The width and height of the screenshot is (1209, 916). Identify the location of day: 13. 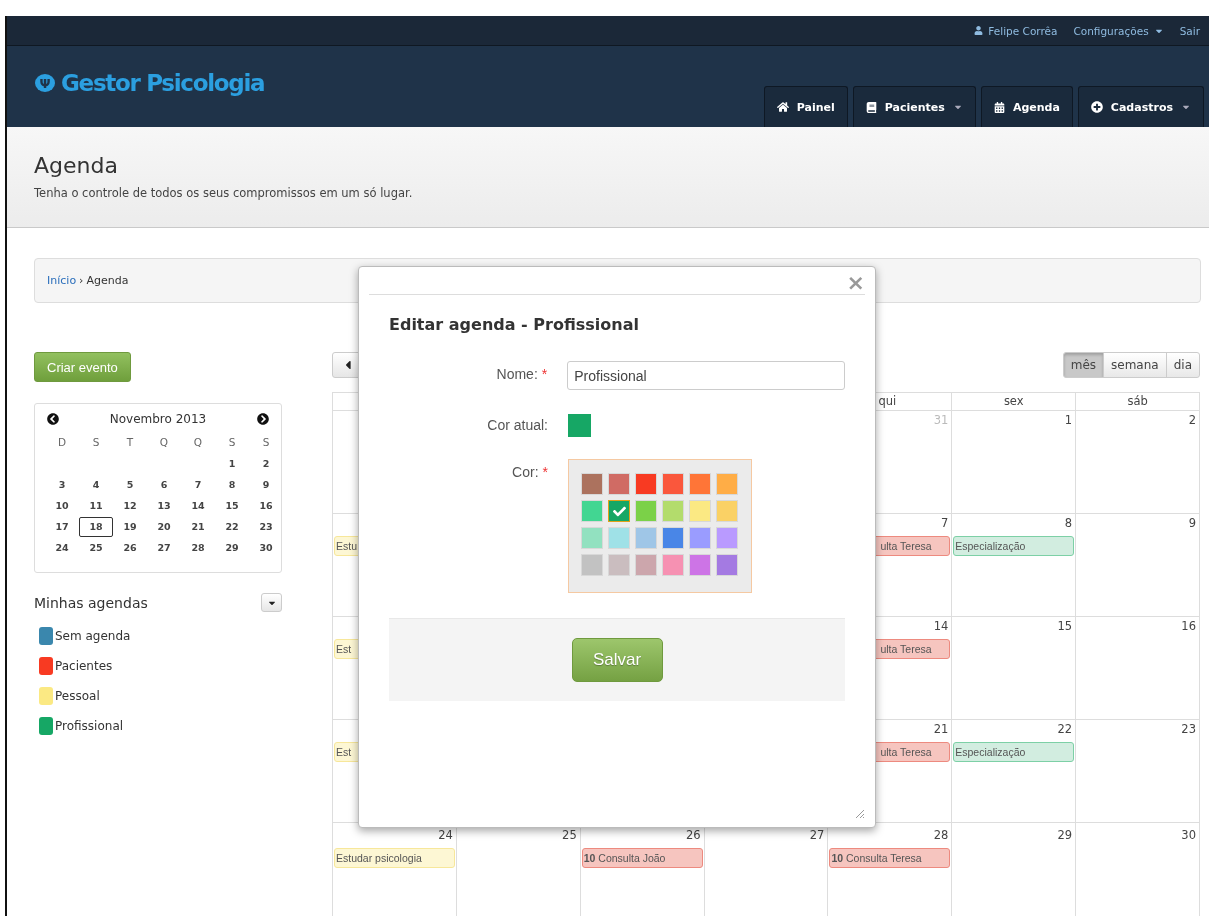
(164, 506).